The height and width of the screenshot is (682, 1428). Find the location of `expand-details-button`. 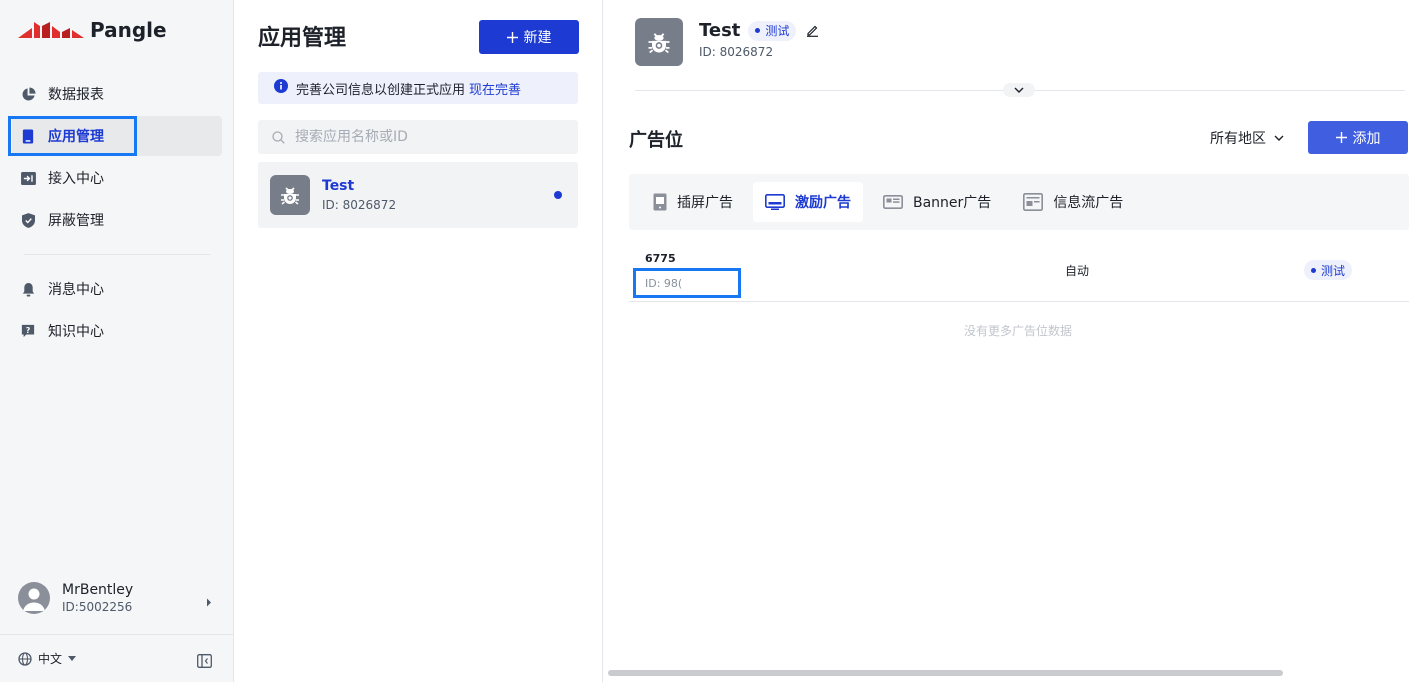

expand-details-button is located at coordinates (1019, 90).